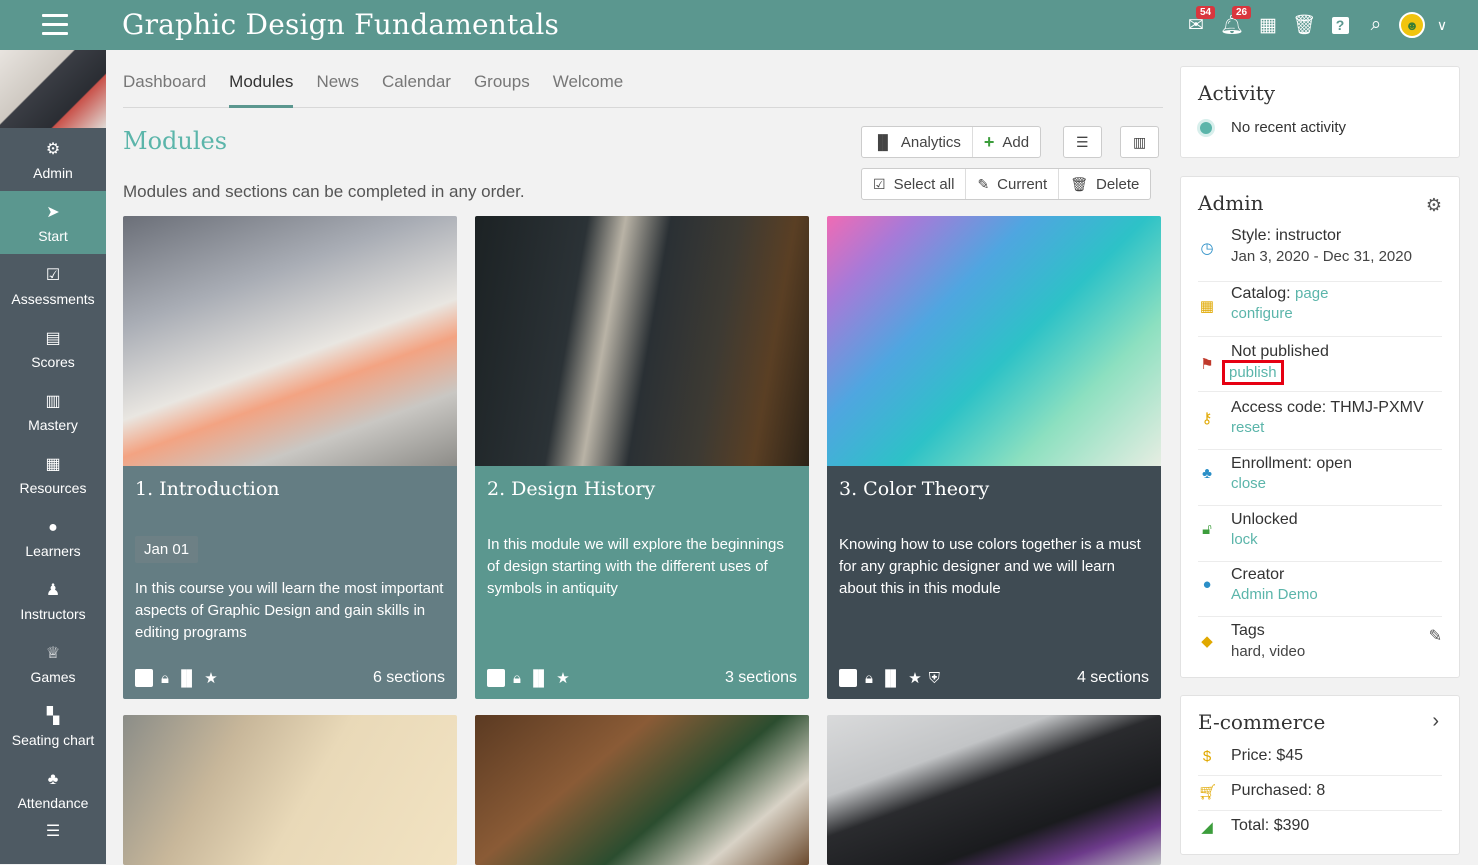 This screenshot has height=865, width=1478. What do you see at coordinates (1291, 483) in the screenshot?
I see `enrollment-close-link: close` at bounding box center [1291, 483].